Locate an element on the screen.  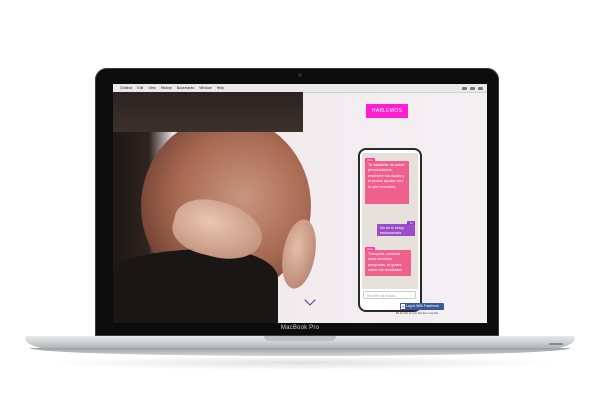
menu-item-view: View is located at coordinates (152, 88).